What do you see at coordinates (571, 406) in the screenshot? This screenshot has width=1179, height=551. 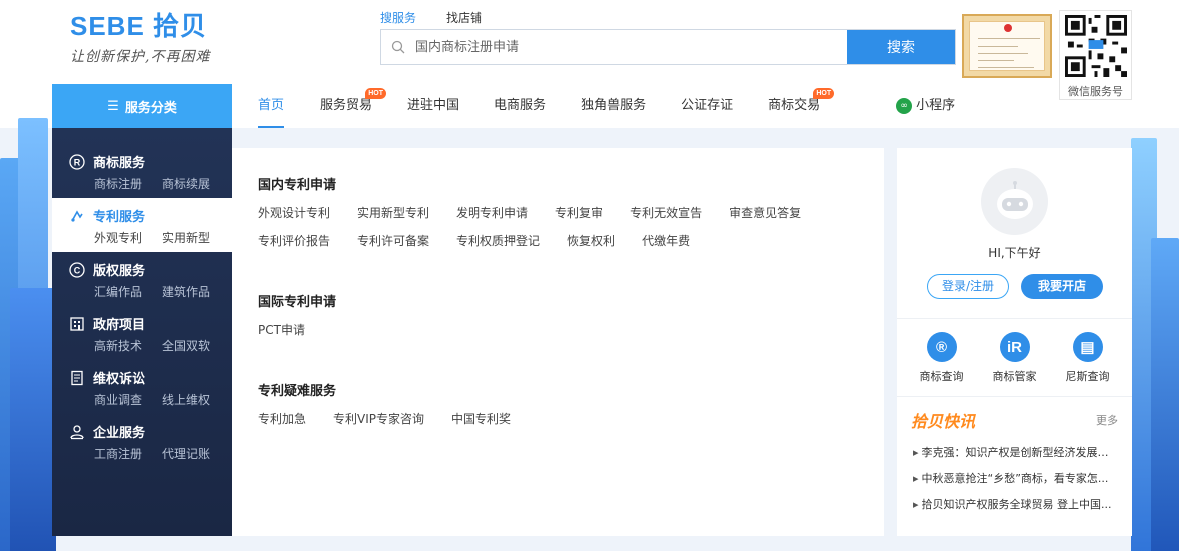 I see `section-difficult-patent: 专利疑难服务 专利加急 专利VIP专家咨询 中国专利奖` at bounding box center [571, 406].